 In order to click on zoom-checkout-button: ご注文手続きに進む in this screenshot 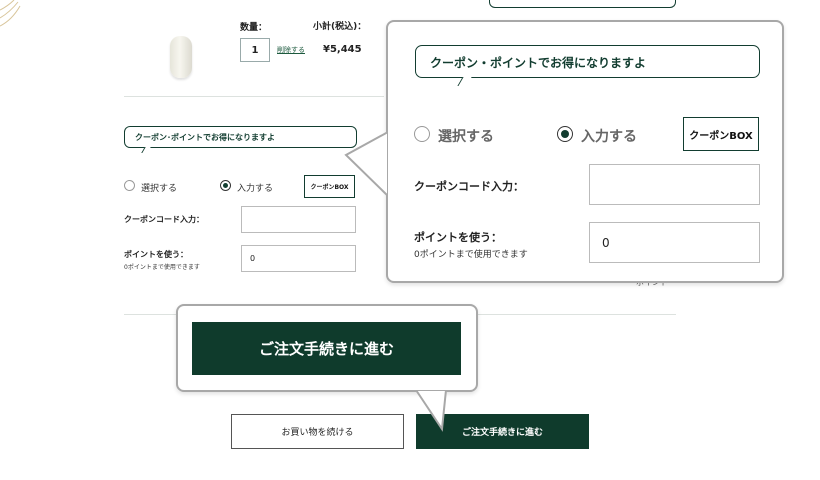, I will do `click(326, 348)`.